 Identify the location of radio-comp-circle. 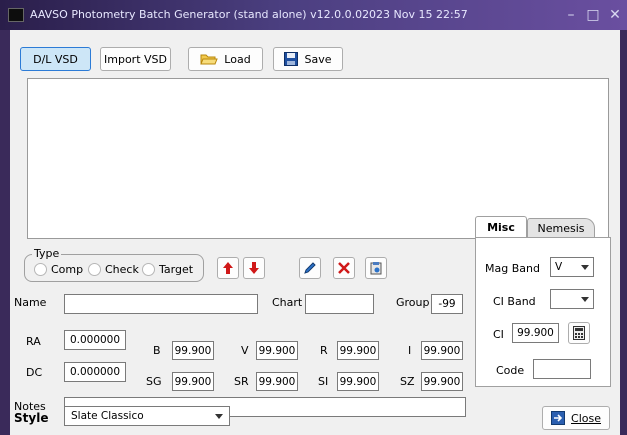
(40, 269).